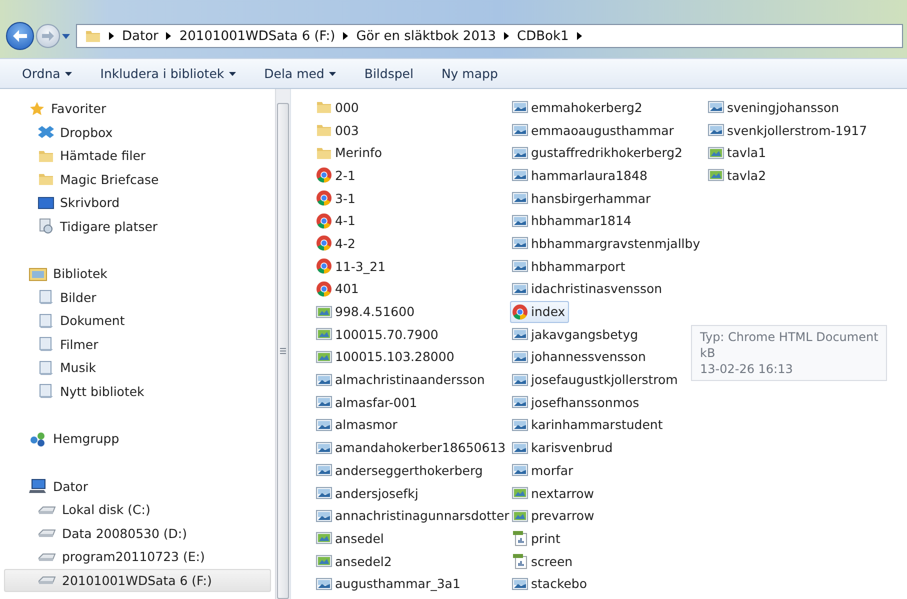  I want to click on file-item: stackebo, so click(551, 583).